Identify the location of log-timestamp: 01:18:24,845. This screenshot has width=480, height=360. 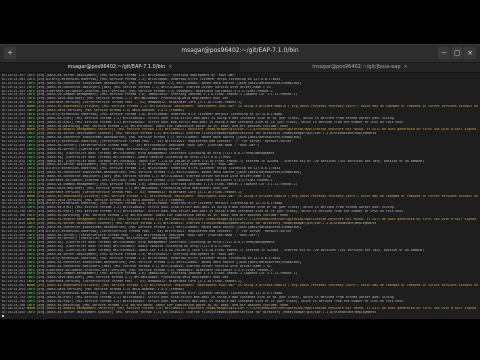
(14, 223).